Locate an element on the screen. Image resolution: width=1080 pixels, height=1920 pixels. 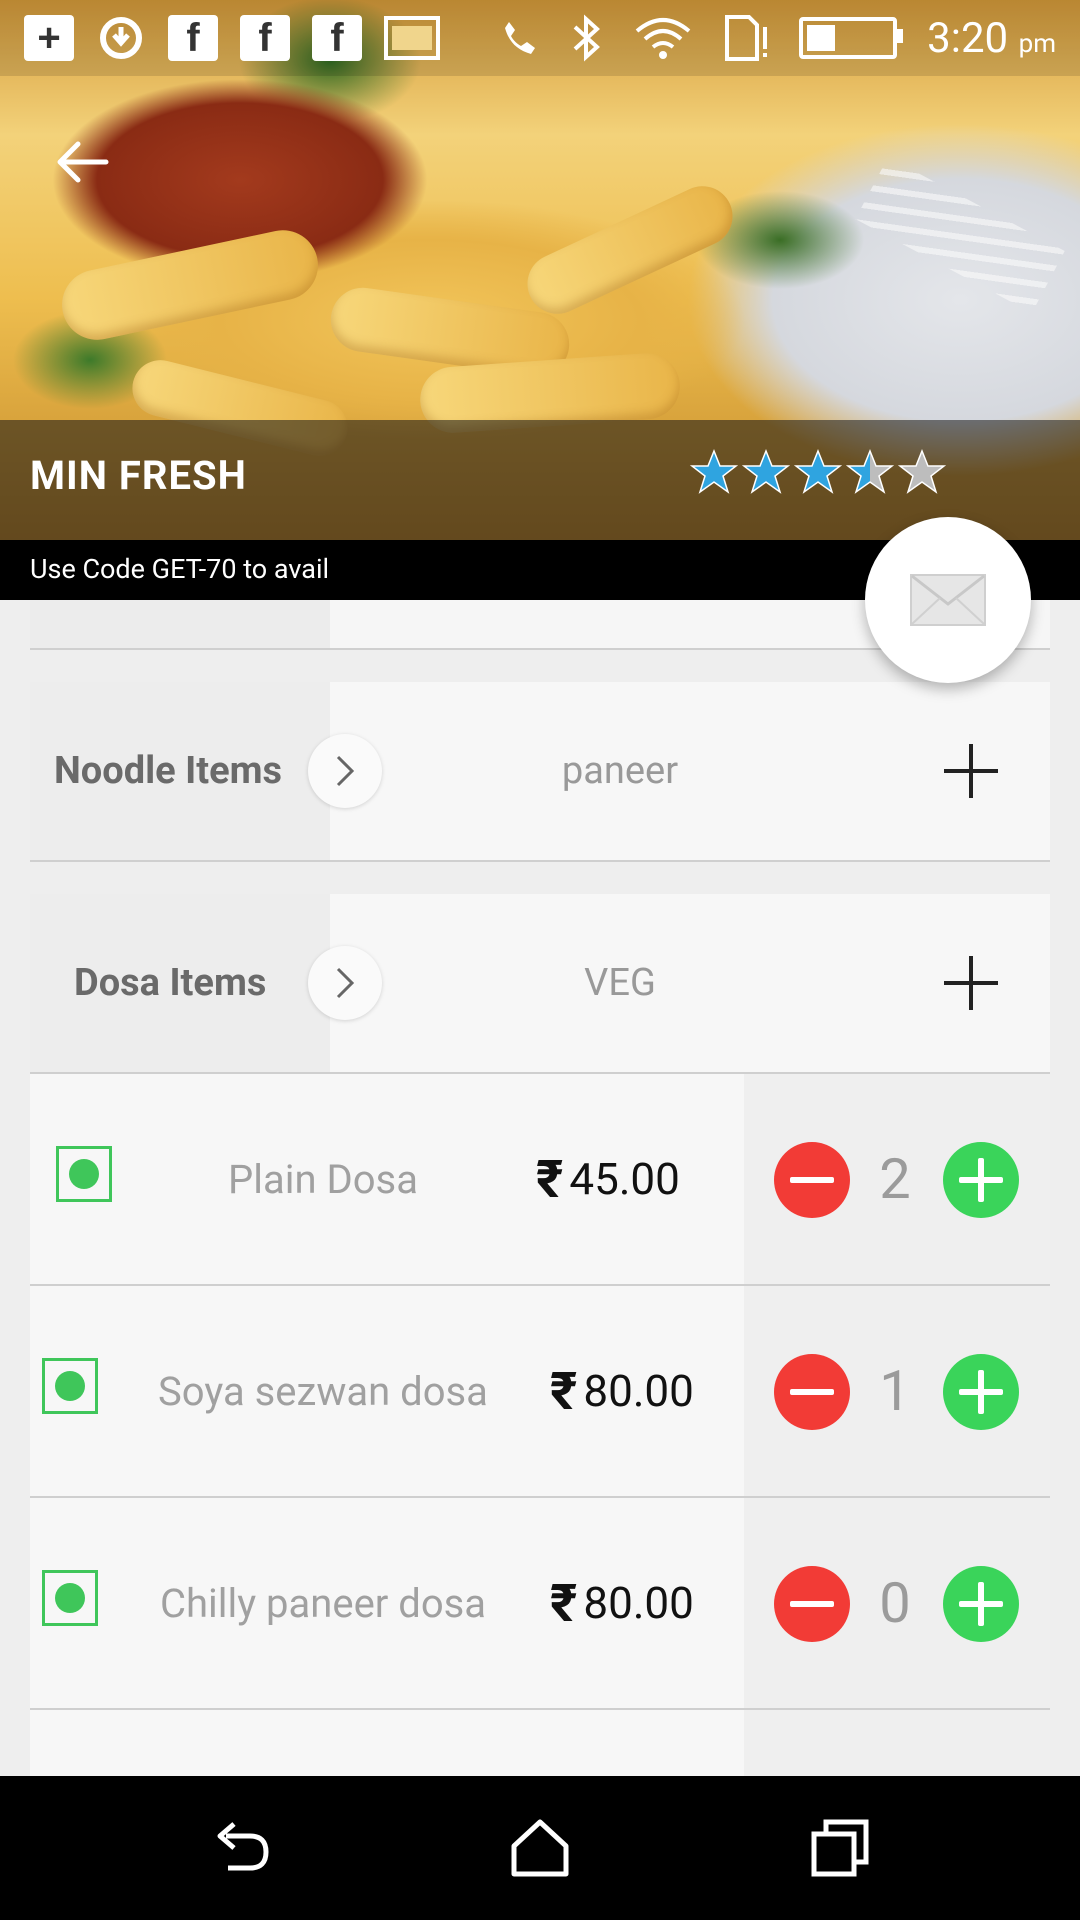
menu-item-row: Plain Dosa ₹45.00 2 is located at coordinates (540, 1180).